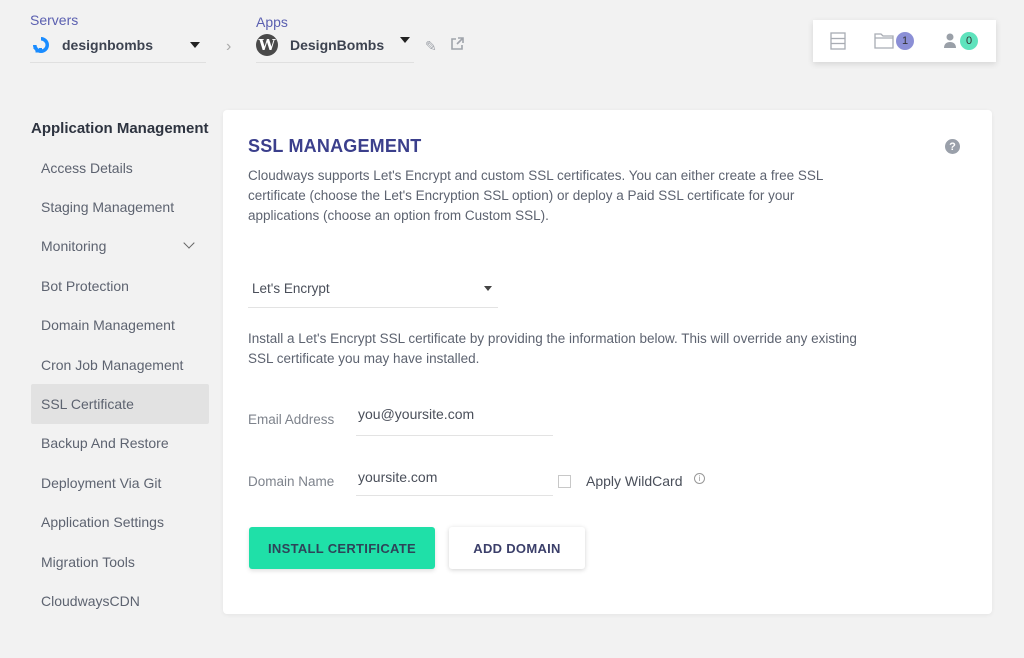 The width and height of the screenshot is (1024, 658). I want to click on server-dropdown: designbombs, so click(118, 48).